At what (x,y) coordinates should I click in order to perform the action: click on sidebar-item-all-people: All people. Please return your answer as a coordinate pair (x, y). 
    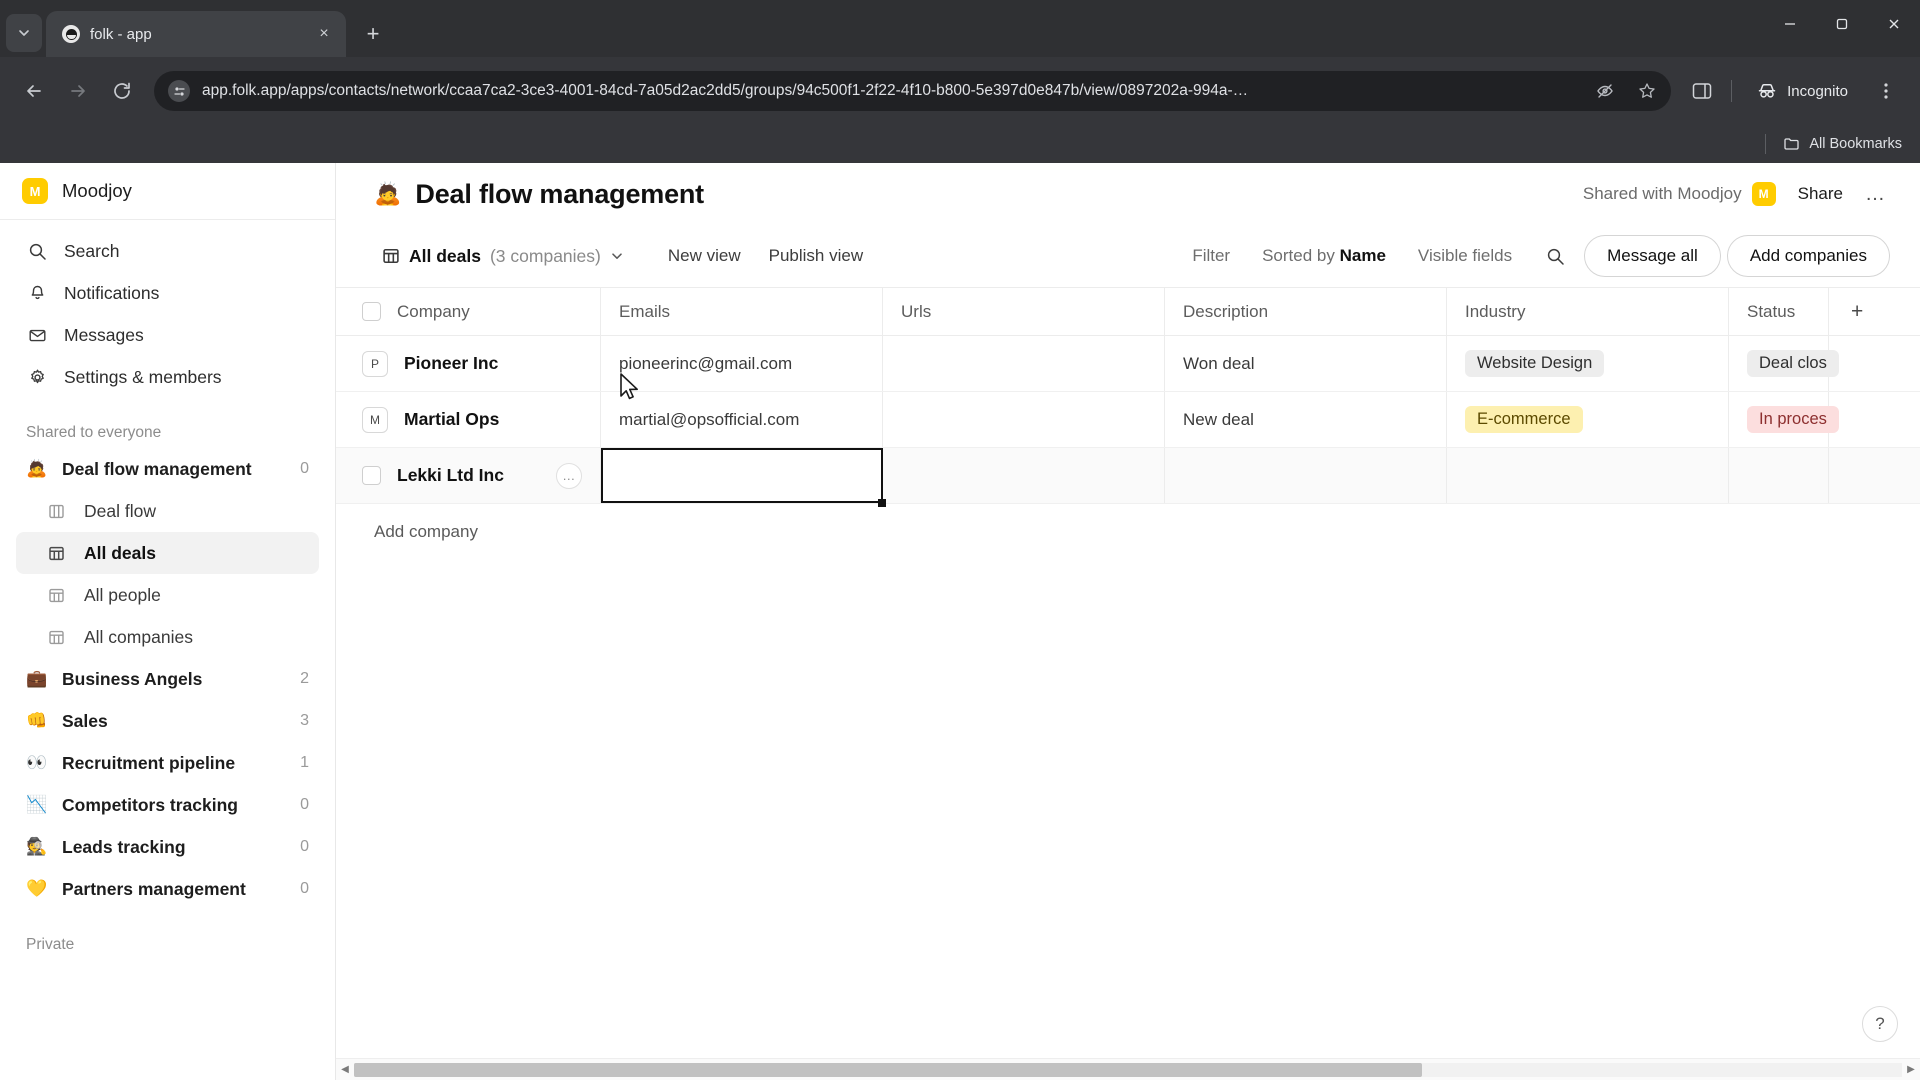
    Looking at the image, I should click on (167, 595).